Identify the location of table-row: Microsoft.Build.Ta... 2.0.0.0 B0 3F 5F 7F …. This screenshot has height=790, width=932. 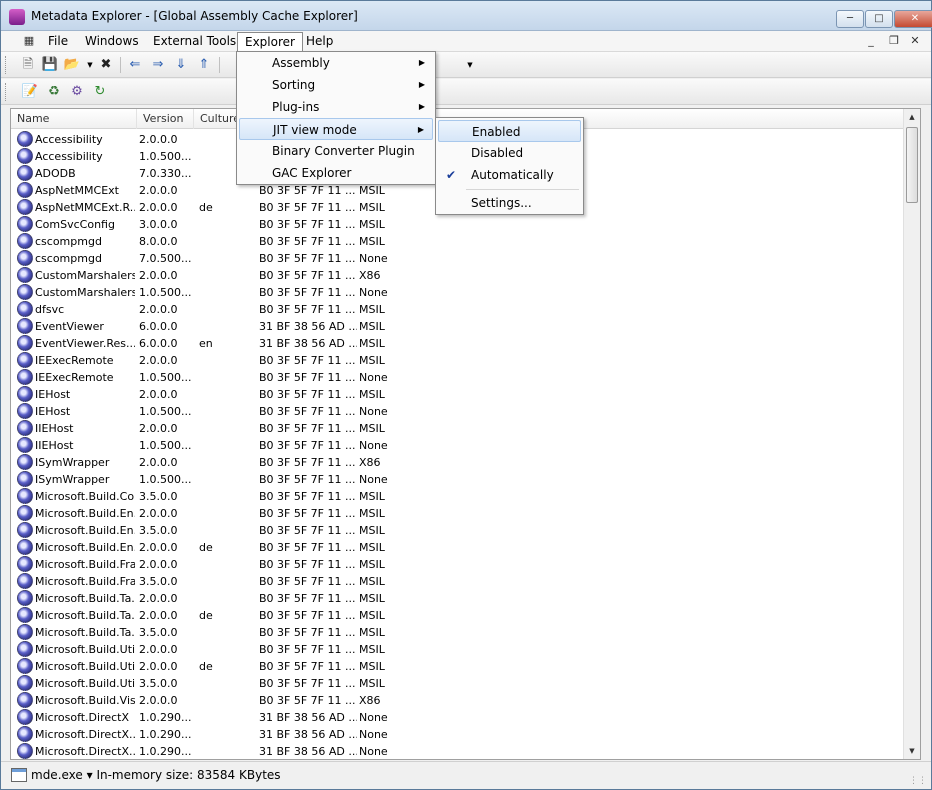
(458, 598).